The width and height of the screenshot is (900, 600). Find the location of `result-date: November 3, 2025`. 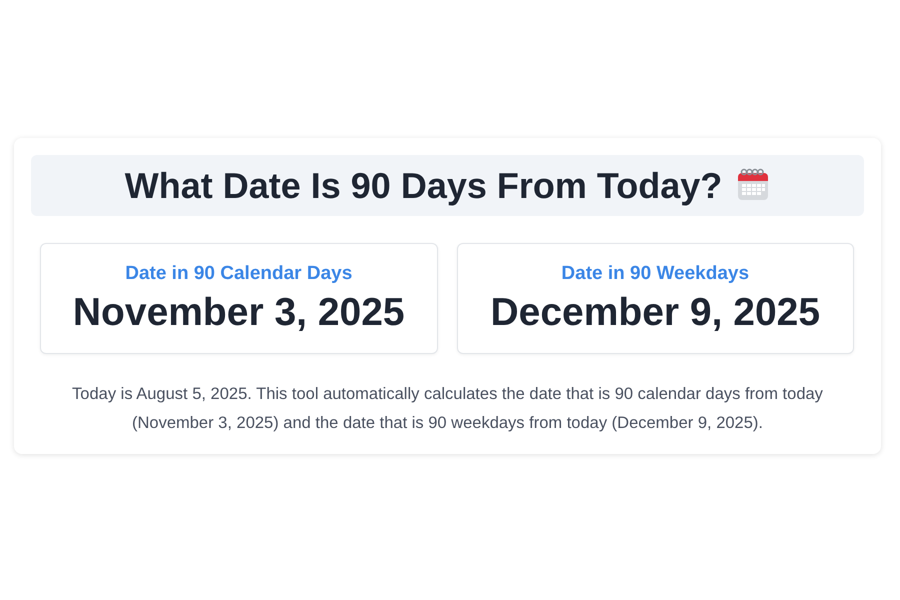

result-date: November 3, 2025 is located at coordinates (238, 312).